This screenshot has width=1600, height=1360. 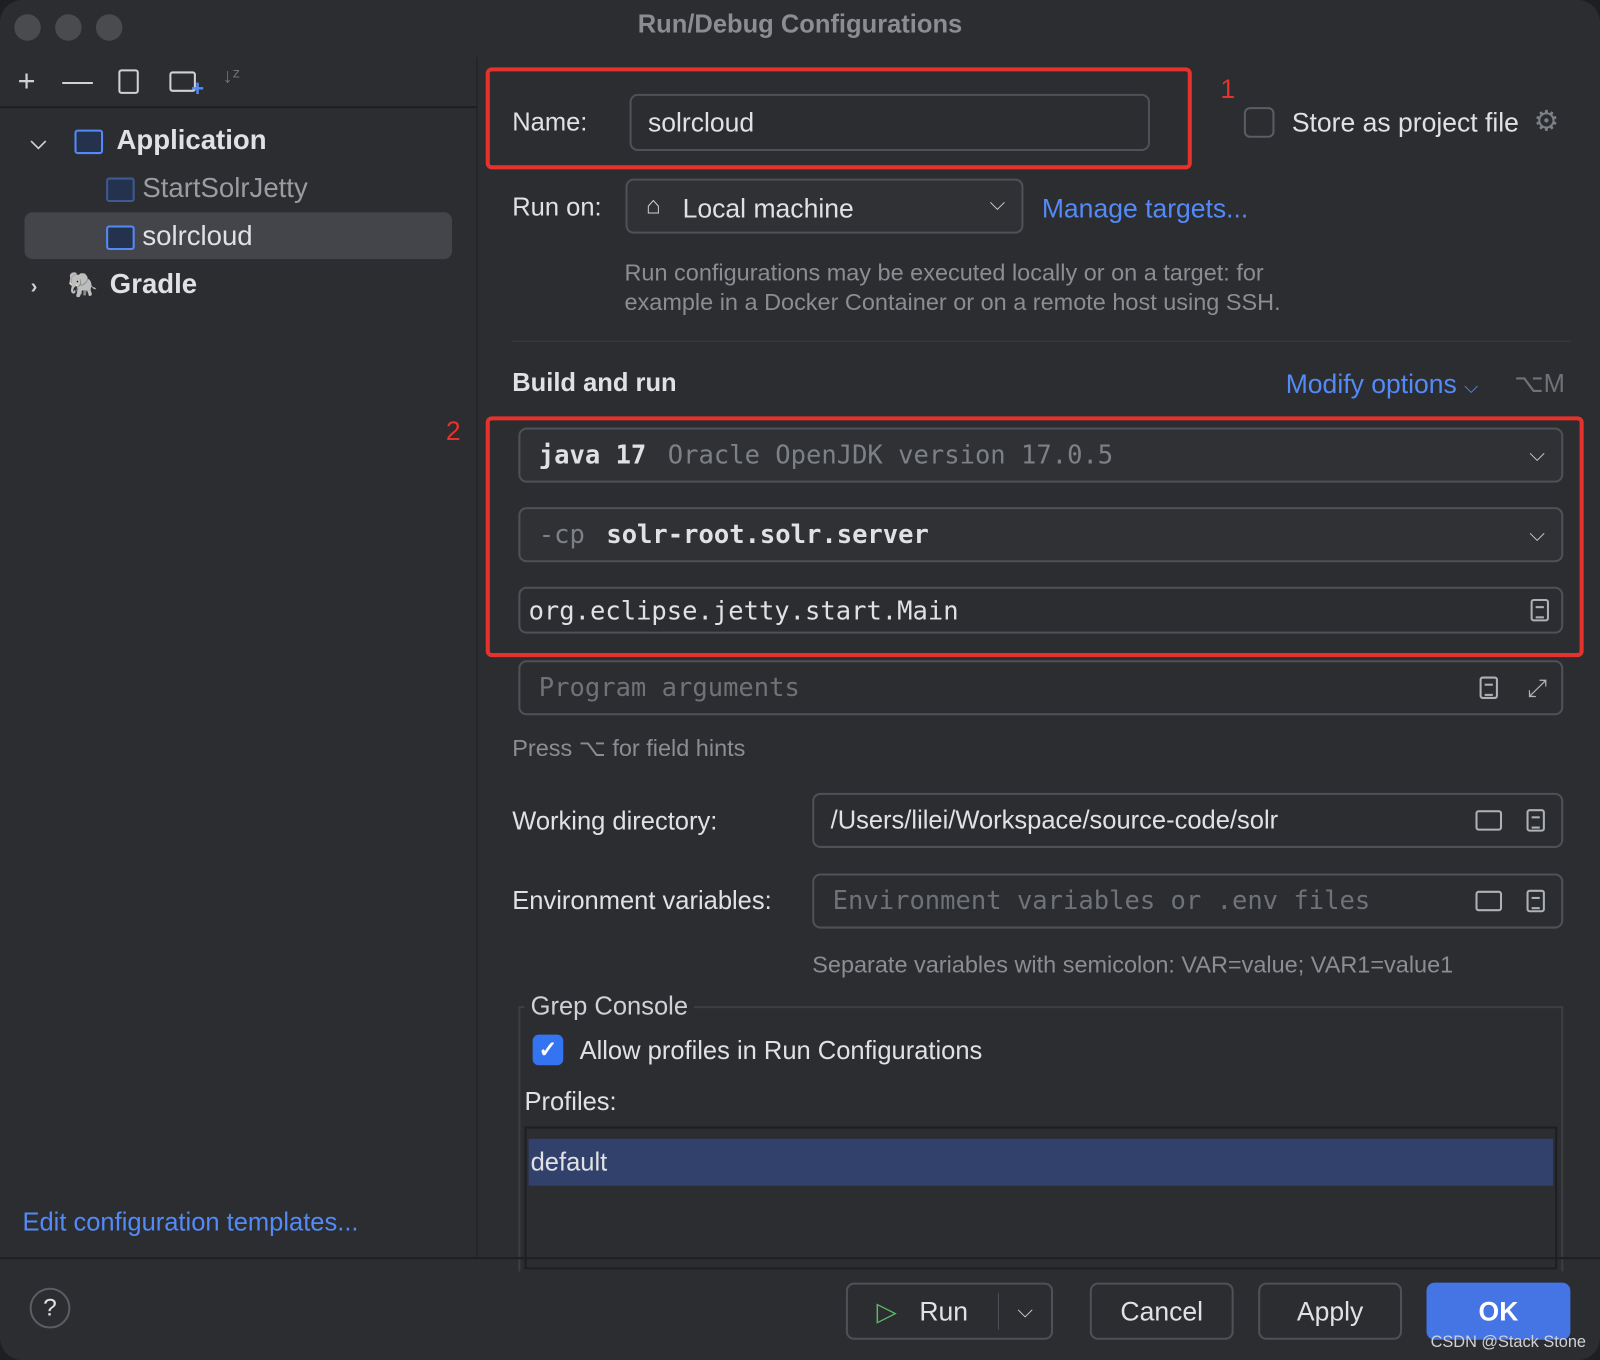 I want to click on run-on-dropdown: ⌂ Local machine ⌵, so click(x=824, y=206).